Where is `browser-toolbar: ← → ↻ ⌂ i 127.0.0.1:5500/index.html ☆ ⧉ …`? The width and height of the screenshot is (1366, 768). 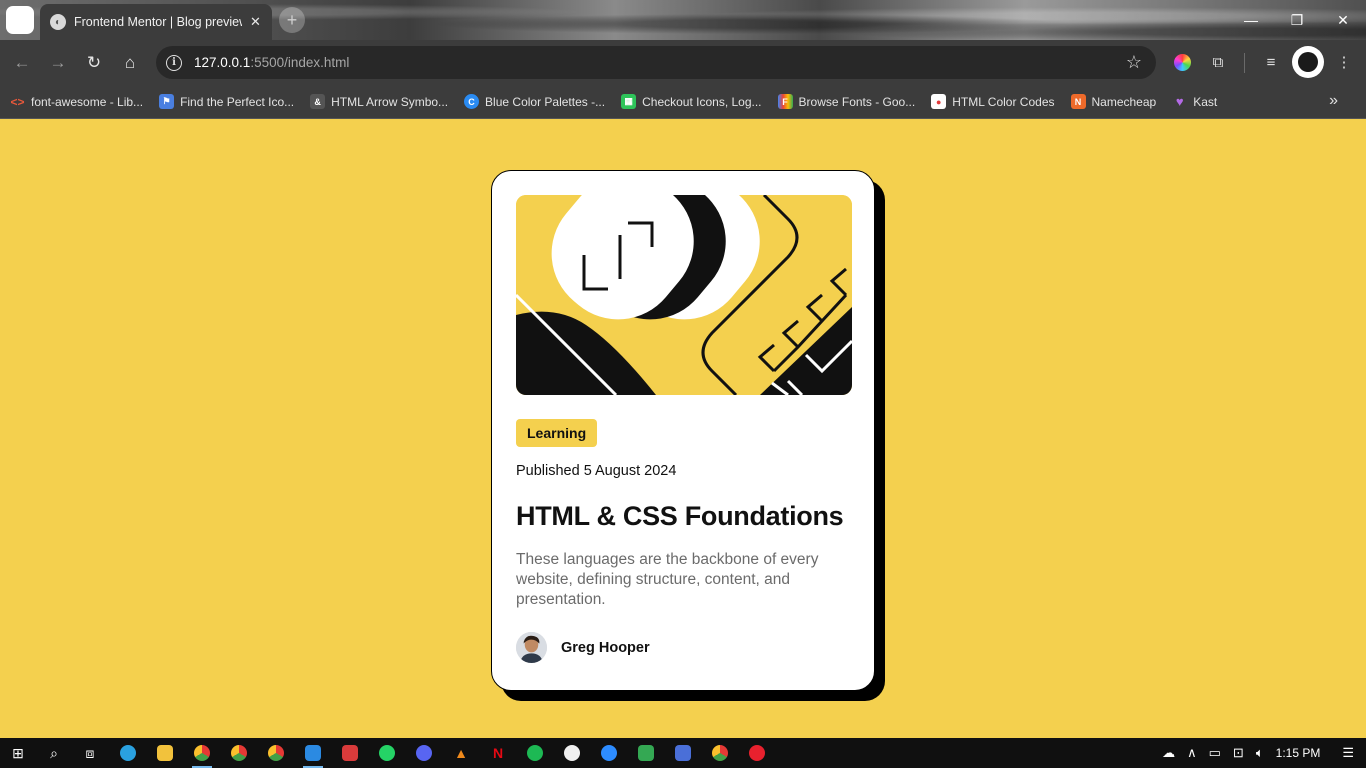 browser-toolbar: ← → ↻ ⌂ i 127.0.0.1:5500/index.html ☆ ⧉ … is located at coordinates (683, 62).